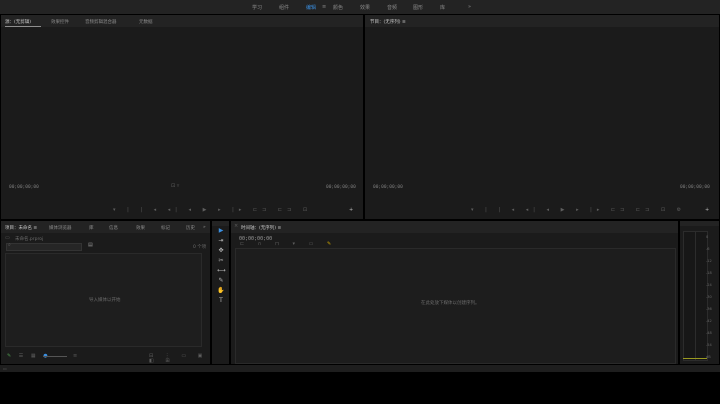 This screenshot has width=720, height=404. What do you see at coordinates (360, 368) in the screenshot?
I see `status-bar: ▭` at bounding box center [360, 368].